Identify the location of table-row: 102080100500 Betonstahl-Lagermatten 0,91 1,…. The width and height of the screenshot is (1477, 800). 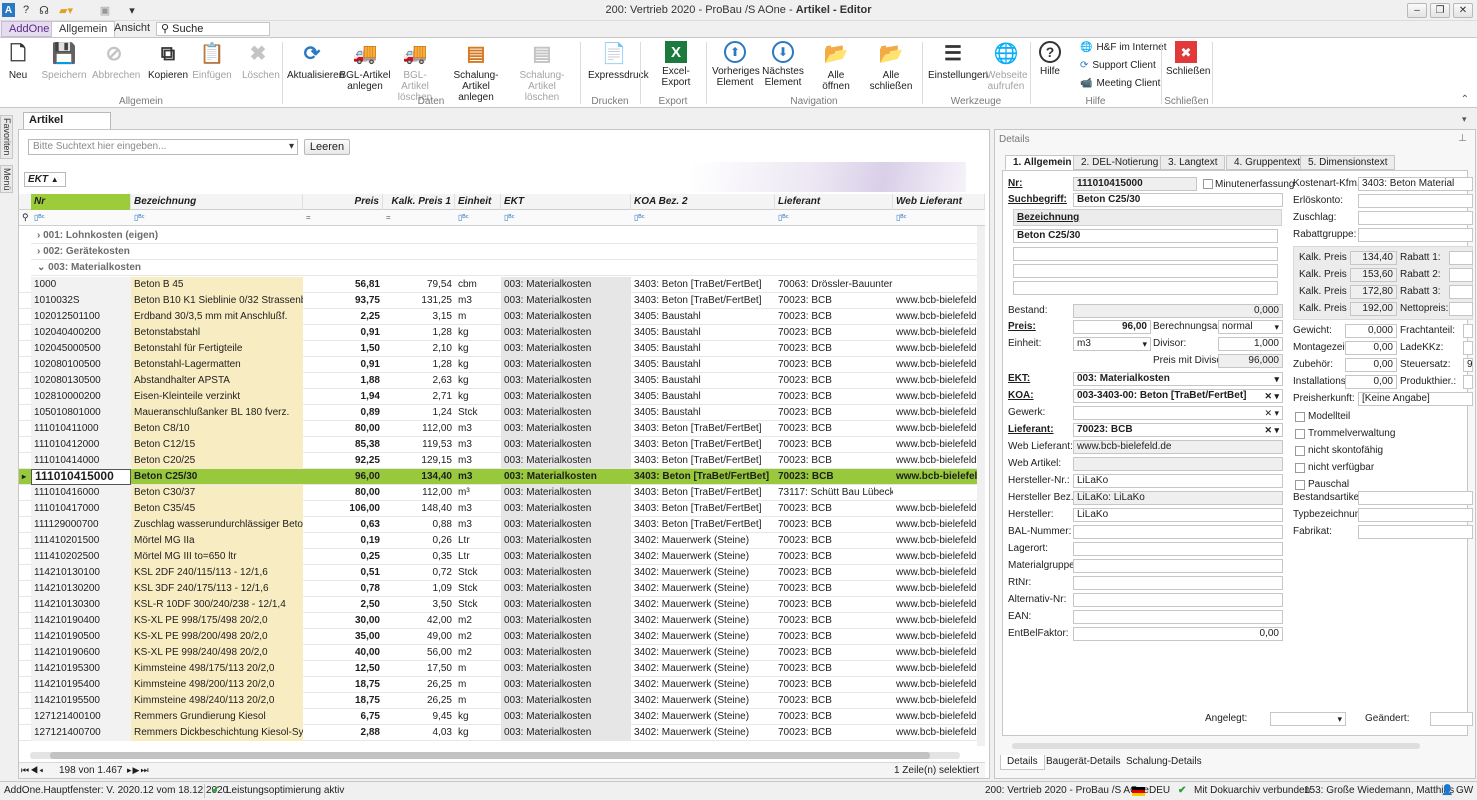
(502, 365).